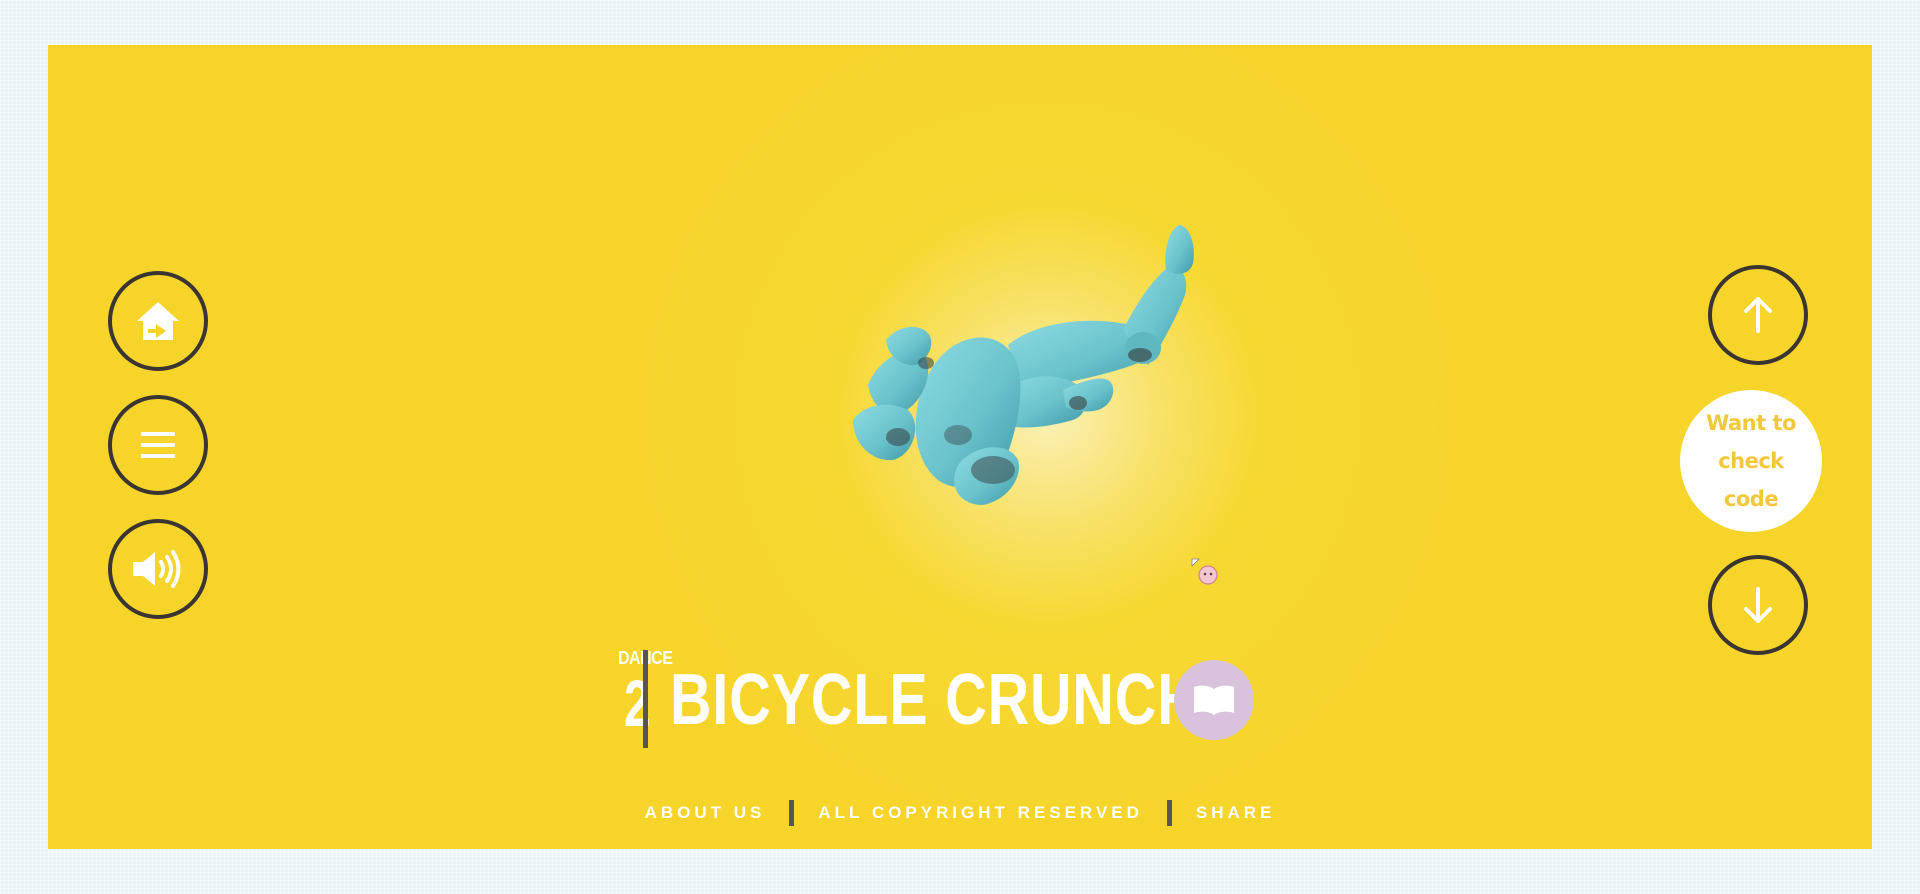  Describe the element at coordinates (1023, 365) in the screenshot. I see `mannequin-figure` at that location.